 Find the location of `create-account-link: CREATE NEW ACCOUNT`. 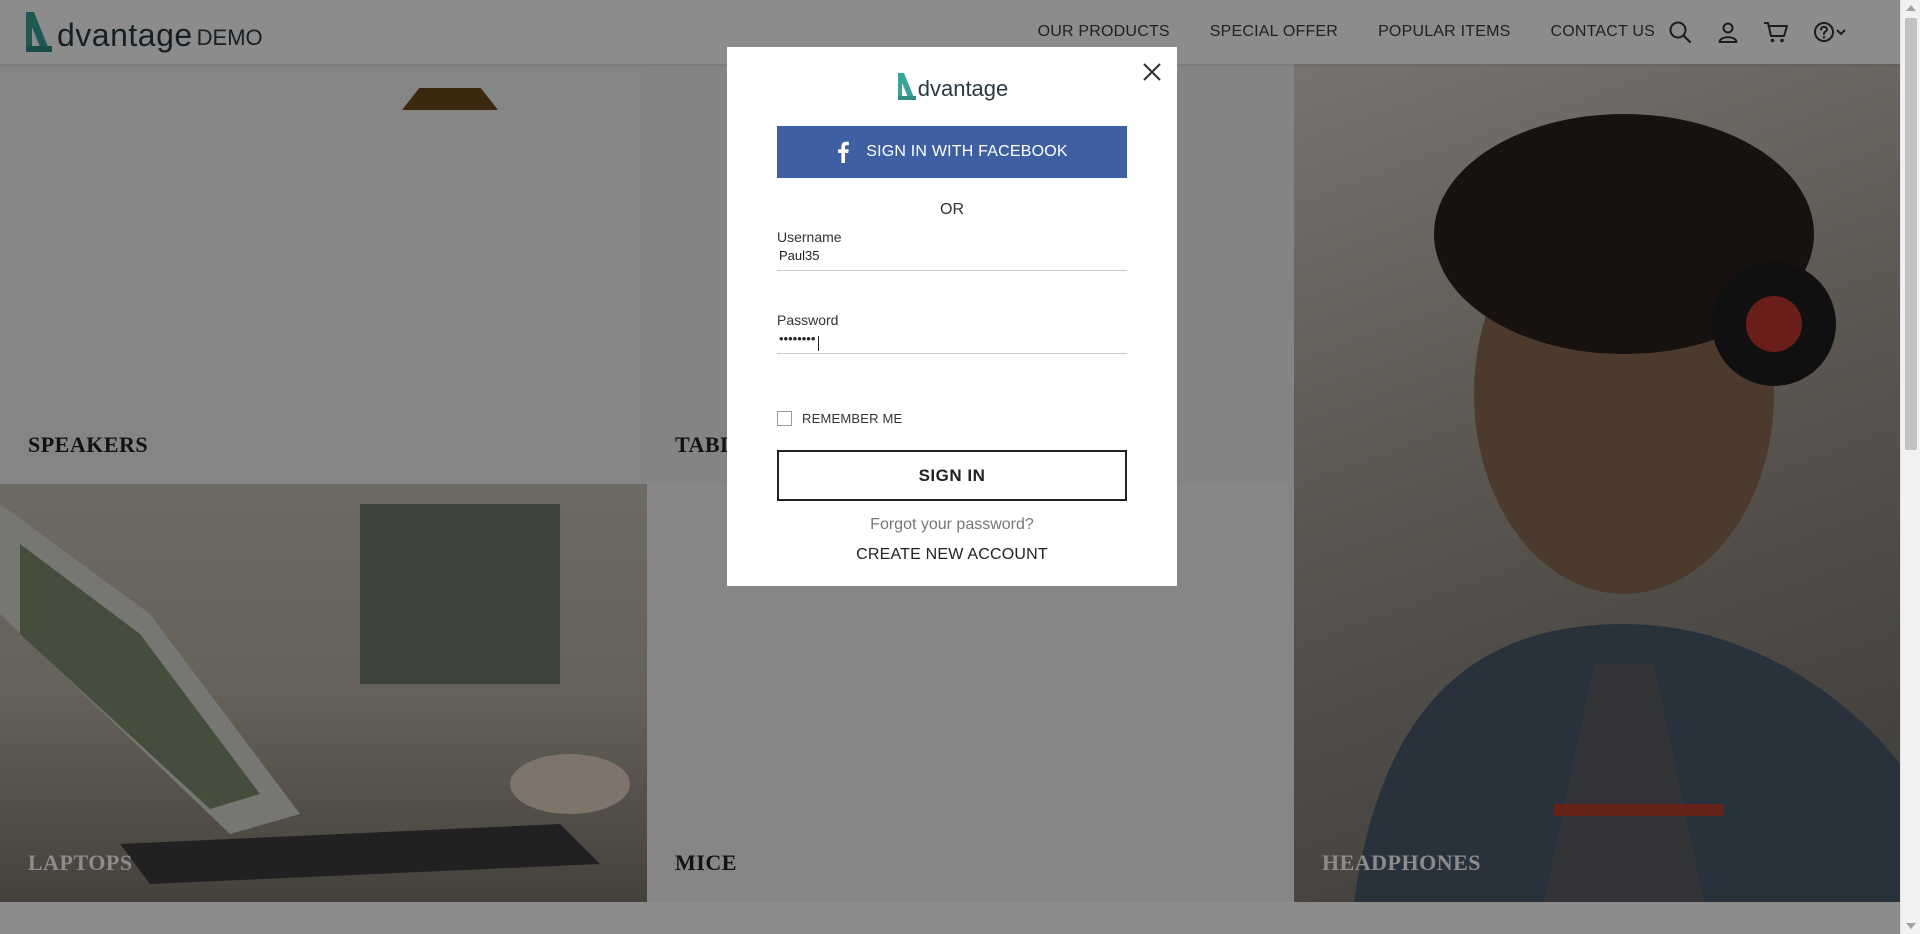

create-account-link: CREATE NEW ACCOUNT is located at coordinates (952, 555).